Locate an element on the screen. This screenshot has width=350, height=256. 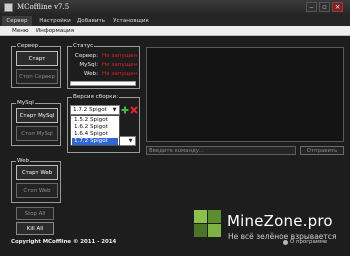
send-button: Отправить is located at coordinates (322, 150).